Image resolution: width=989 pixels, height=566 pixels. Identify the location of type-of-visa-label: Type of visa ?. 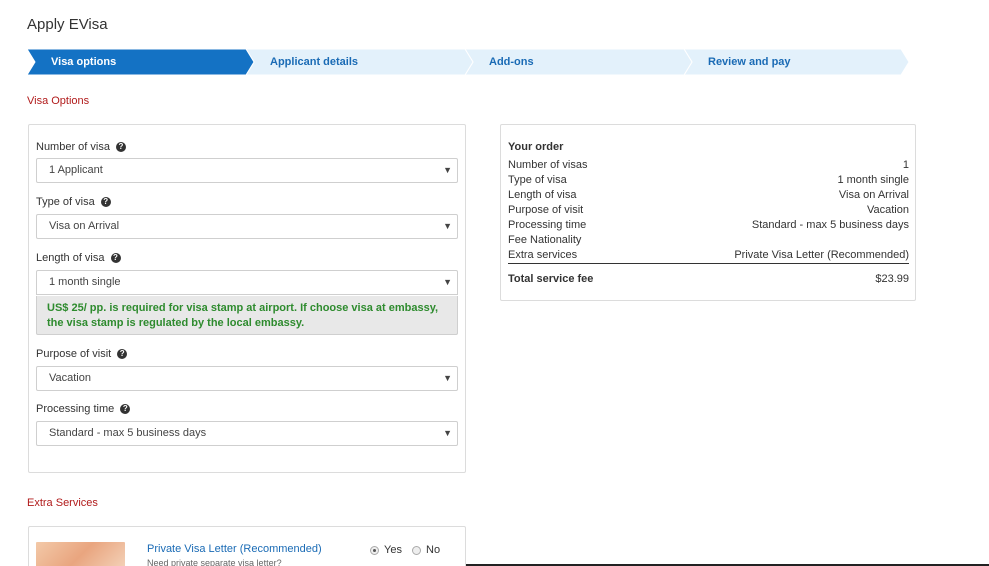
(73, 202).